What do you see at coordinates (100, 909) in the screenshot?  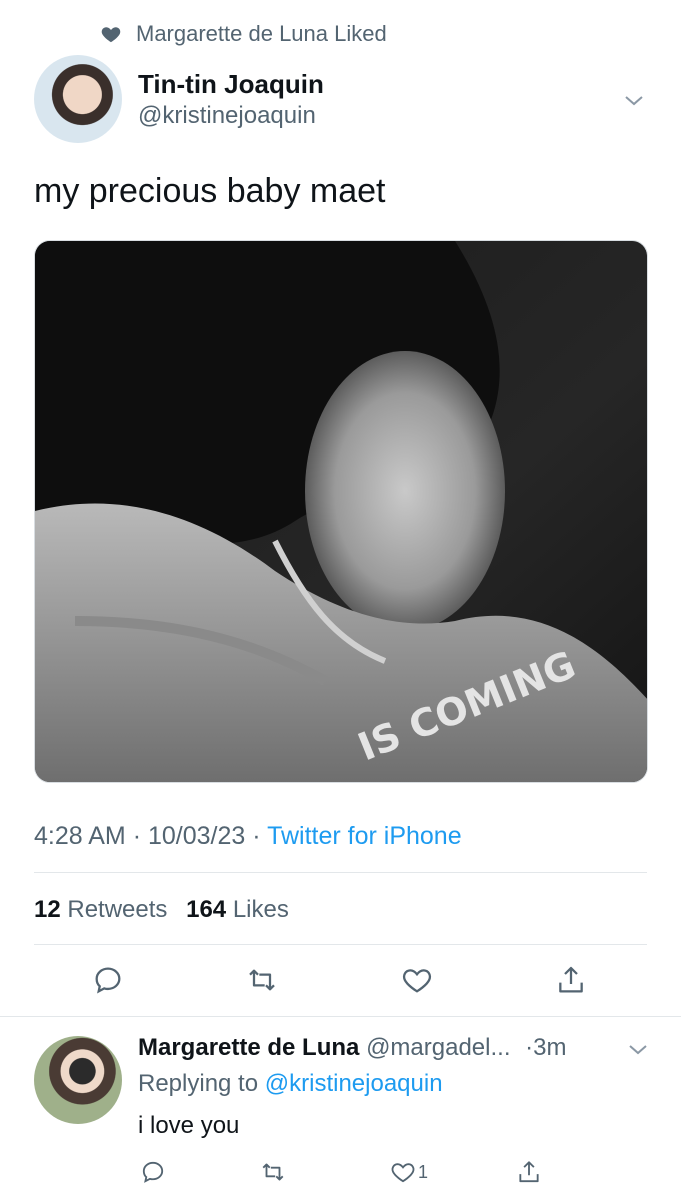 I see `retweets-stat: 12 Retweets` at bounding box center [100, 909].